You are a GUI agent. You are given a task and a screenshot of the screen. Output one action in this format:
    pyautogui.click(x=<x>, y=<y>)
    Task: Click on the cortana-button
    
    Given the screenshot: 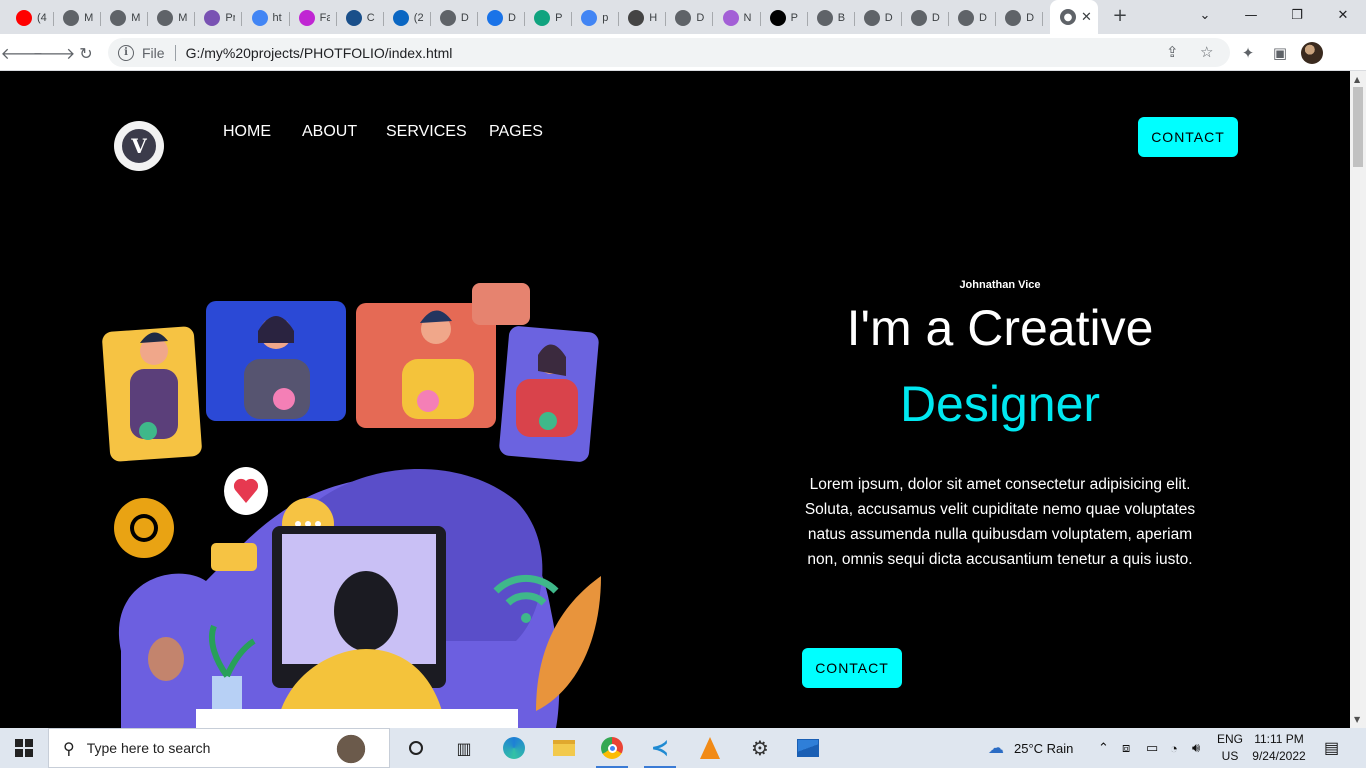 What is the action you would take?
    pyautogui.click(x=416, y=748)
    